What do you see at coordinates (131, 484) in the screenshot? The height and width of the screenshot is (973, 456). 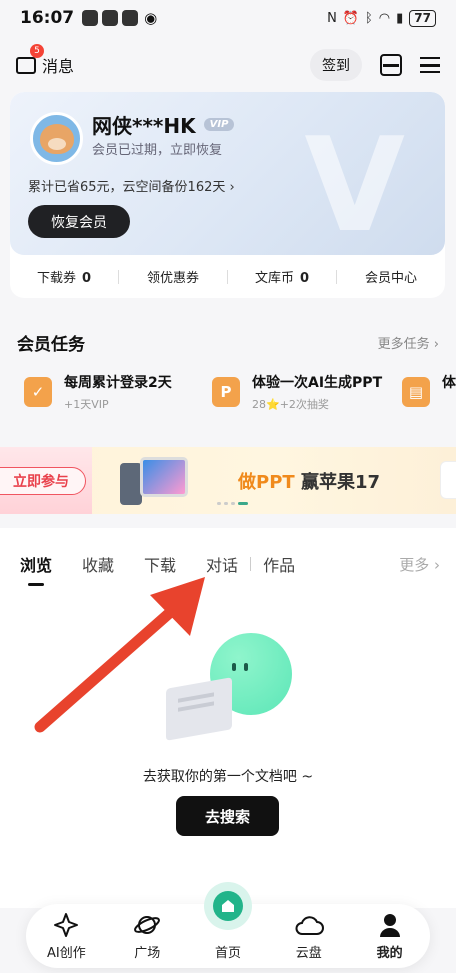 I see `phone-icon` at bounding box center [131, 484].